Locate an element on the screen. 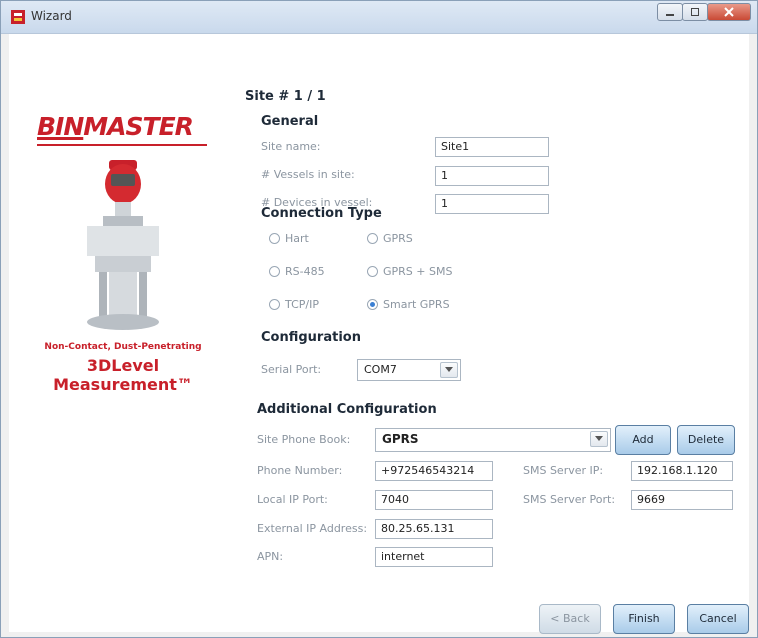  logo-underline is located at coordinates (122, 145).